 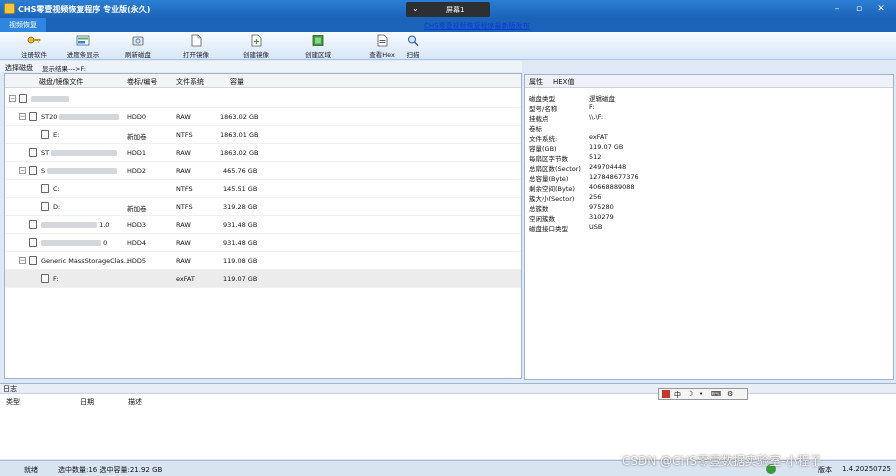 What do you see at coordinates (448, 426) in the screenshot?
I see `log-panel: 类型 日期 描述` at bounding box center [448, 426].